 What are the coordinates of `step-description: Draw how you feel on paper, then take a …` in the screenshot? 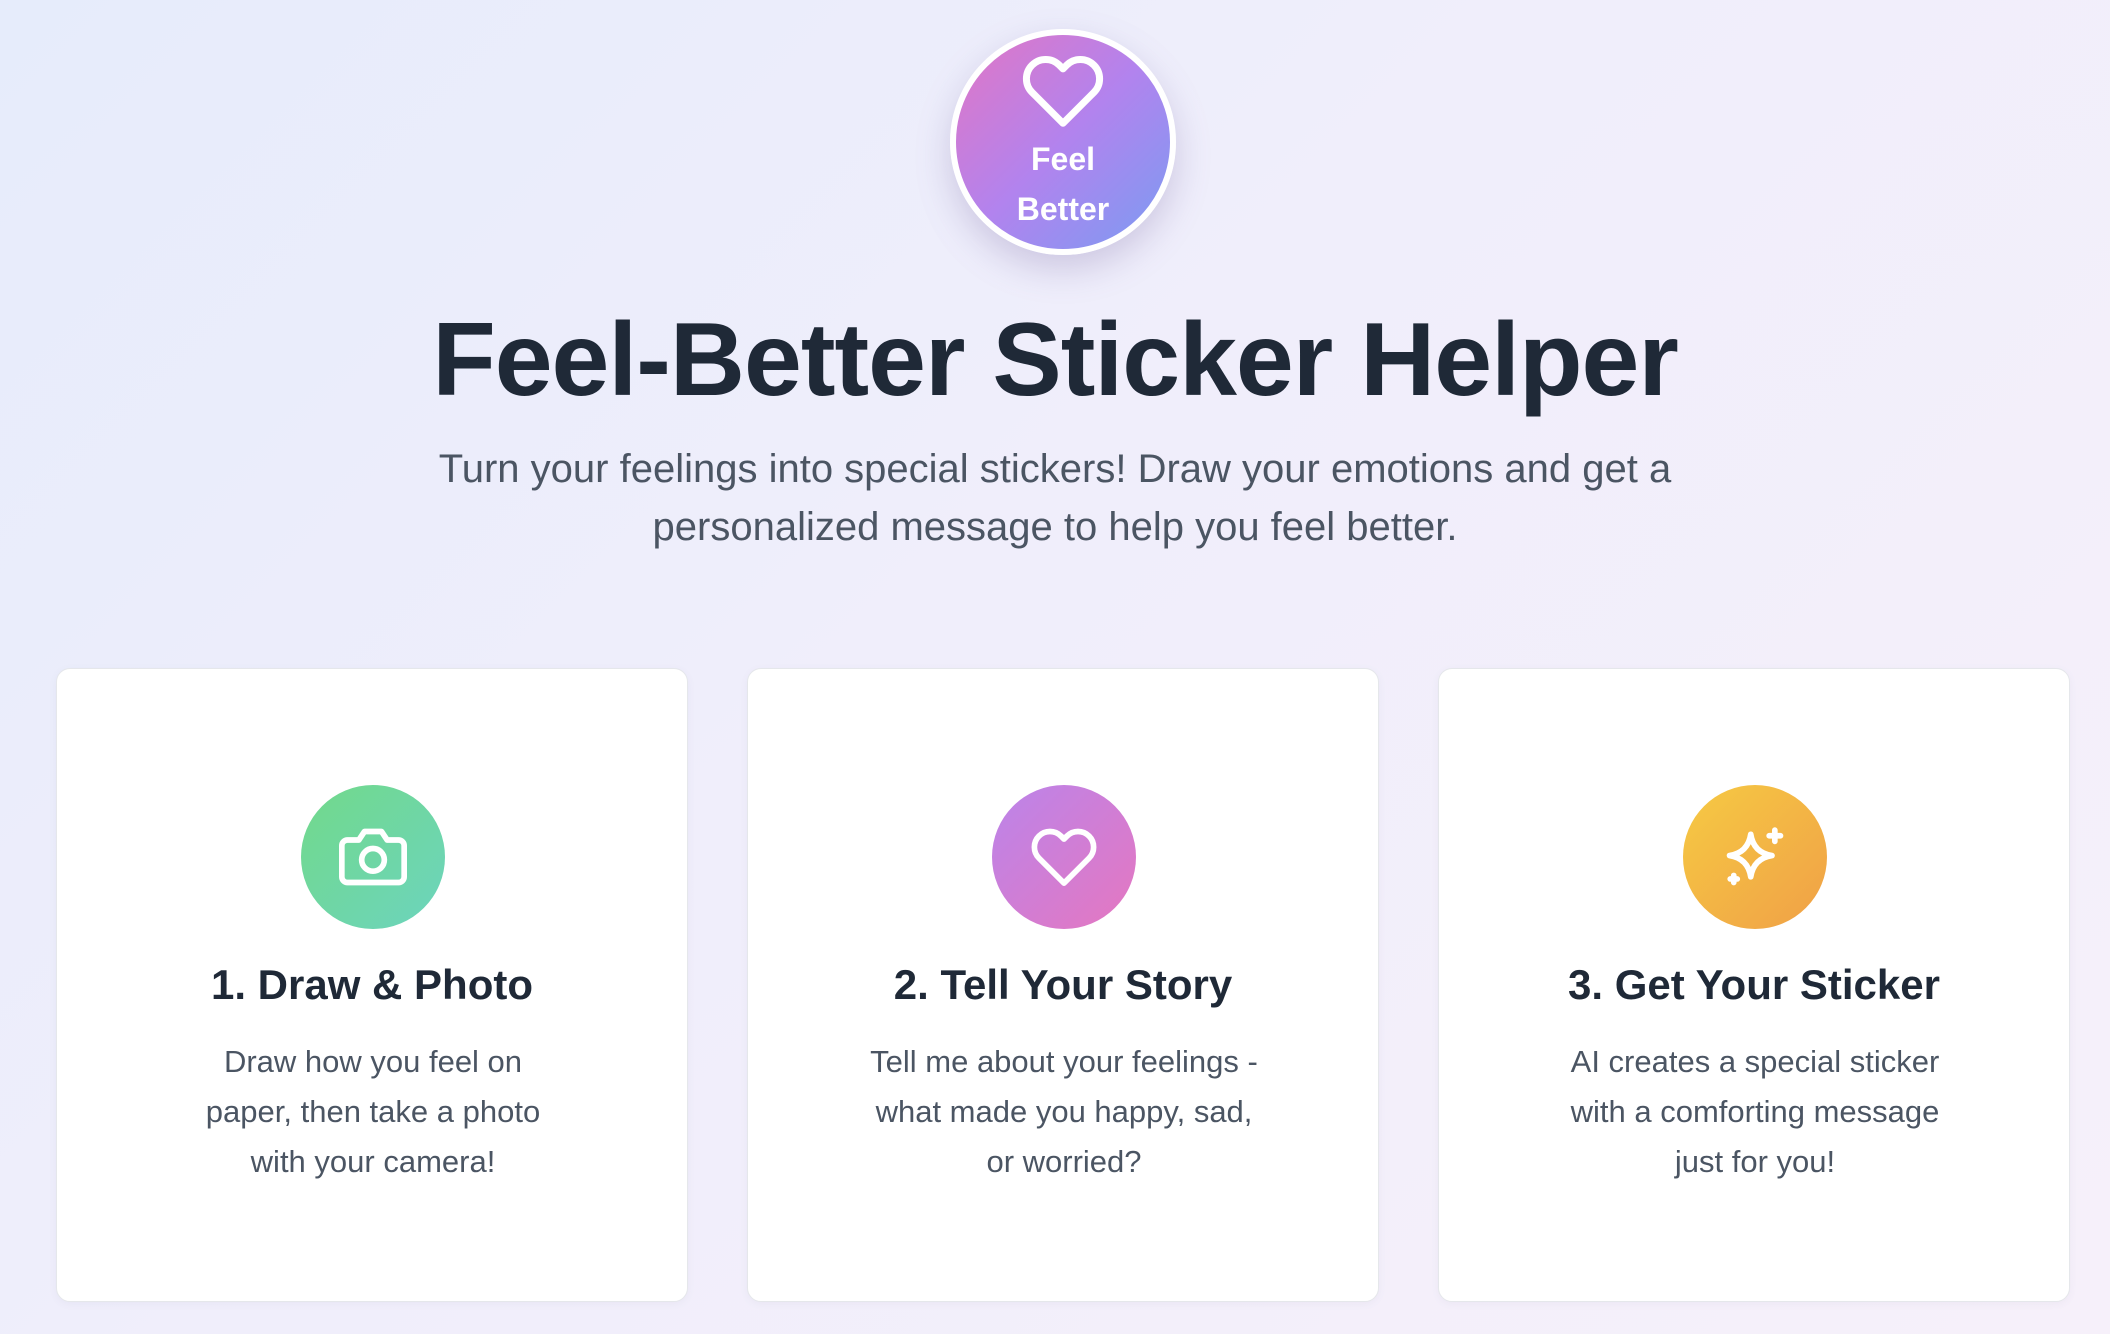 It's located at (373, 1111).